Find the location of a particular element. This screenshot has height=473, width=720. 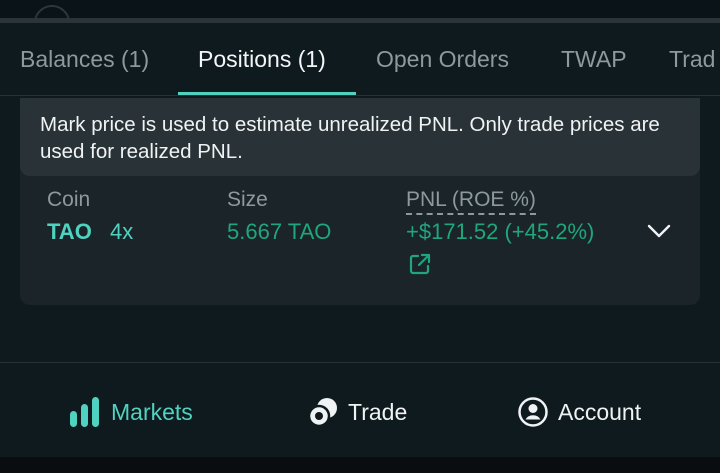

position-size: 5.667 TAO is located at coordinates (279, 231).